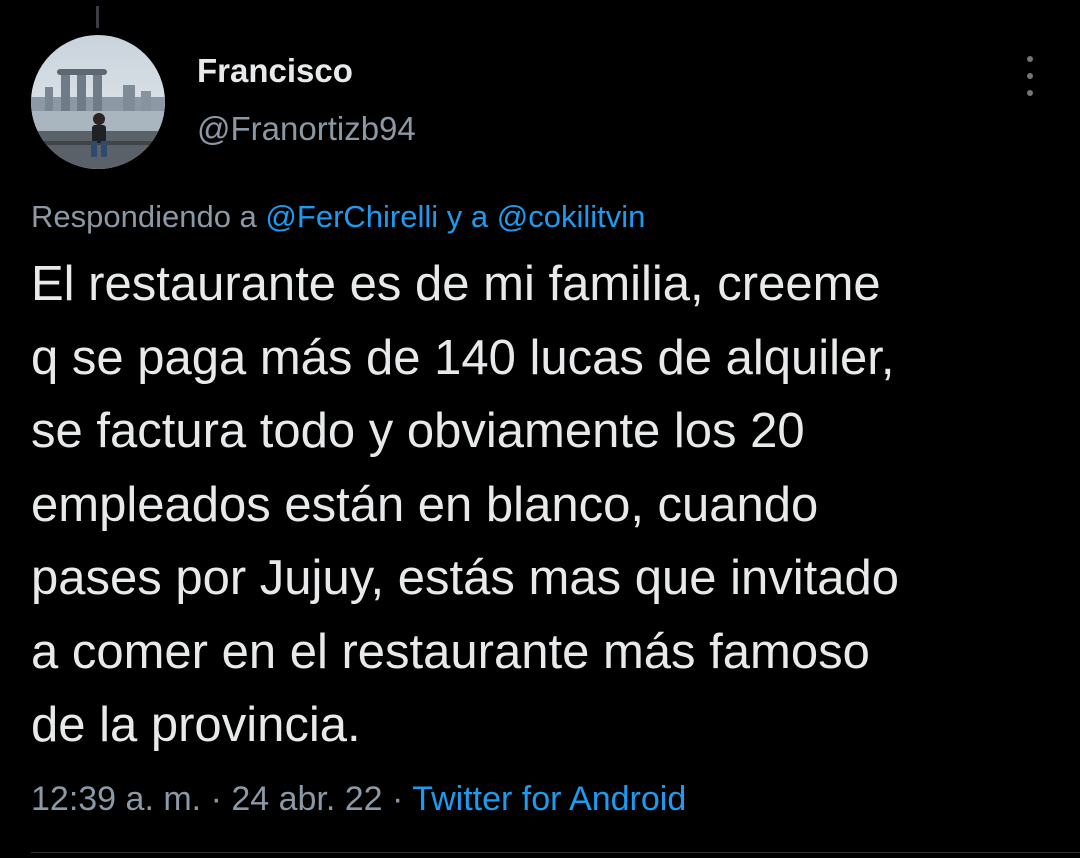  I want to click on tweet-text-line: pases por Jujuy, estás mas que invitado, so click(465, 578).